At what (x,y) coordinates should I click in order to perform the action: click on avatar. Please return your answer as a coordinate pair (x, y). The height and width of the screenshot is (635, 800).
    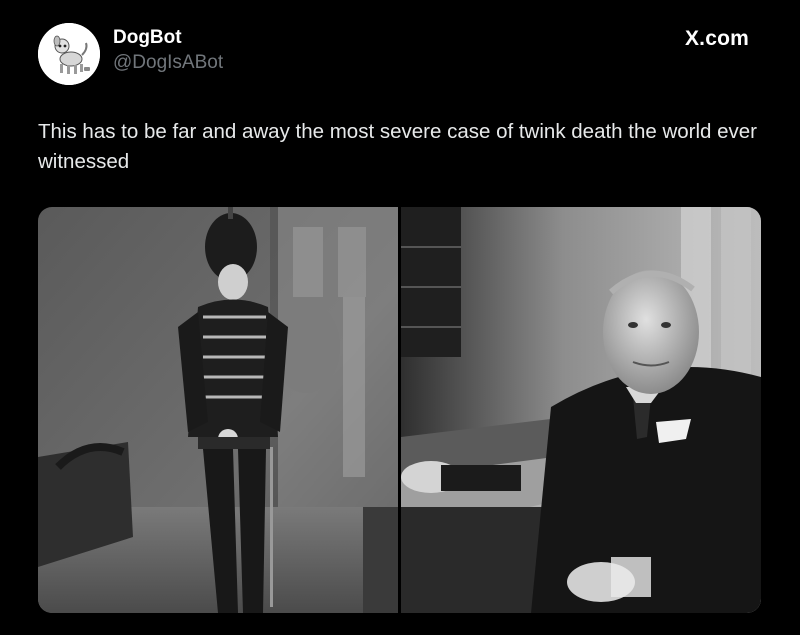
    Looking at the image, I should click on (69, 54).